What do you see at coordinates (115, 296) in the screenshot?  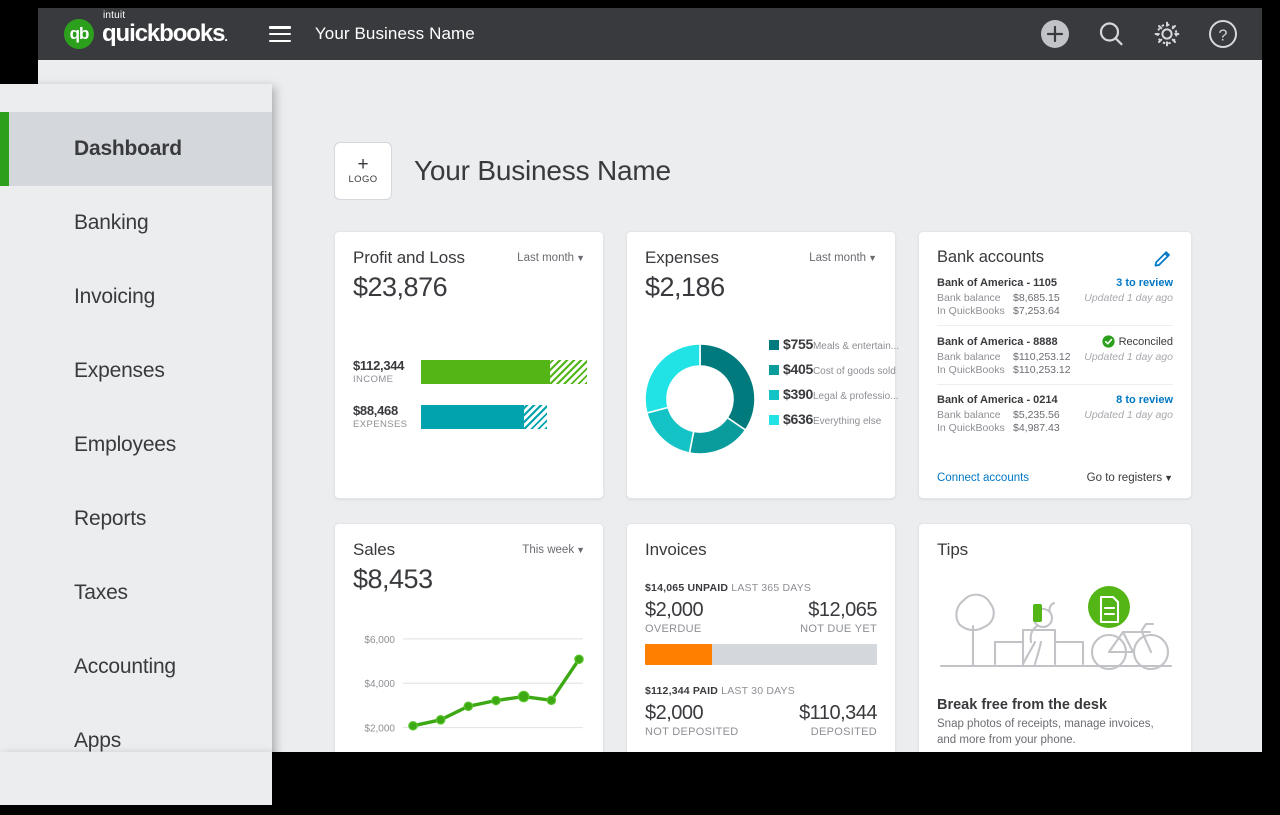 I see `sidebar-item-label: Invoicing` at bounding box center [115, 296].